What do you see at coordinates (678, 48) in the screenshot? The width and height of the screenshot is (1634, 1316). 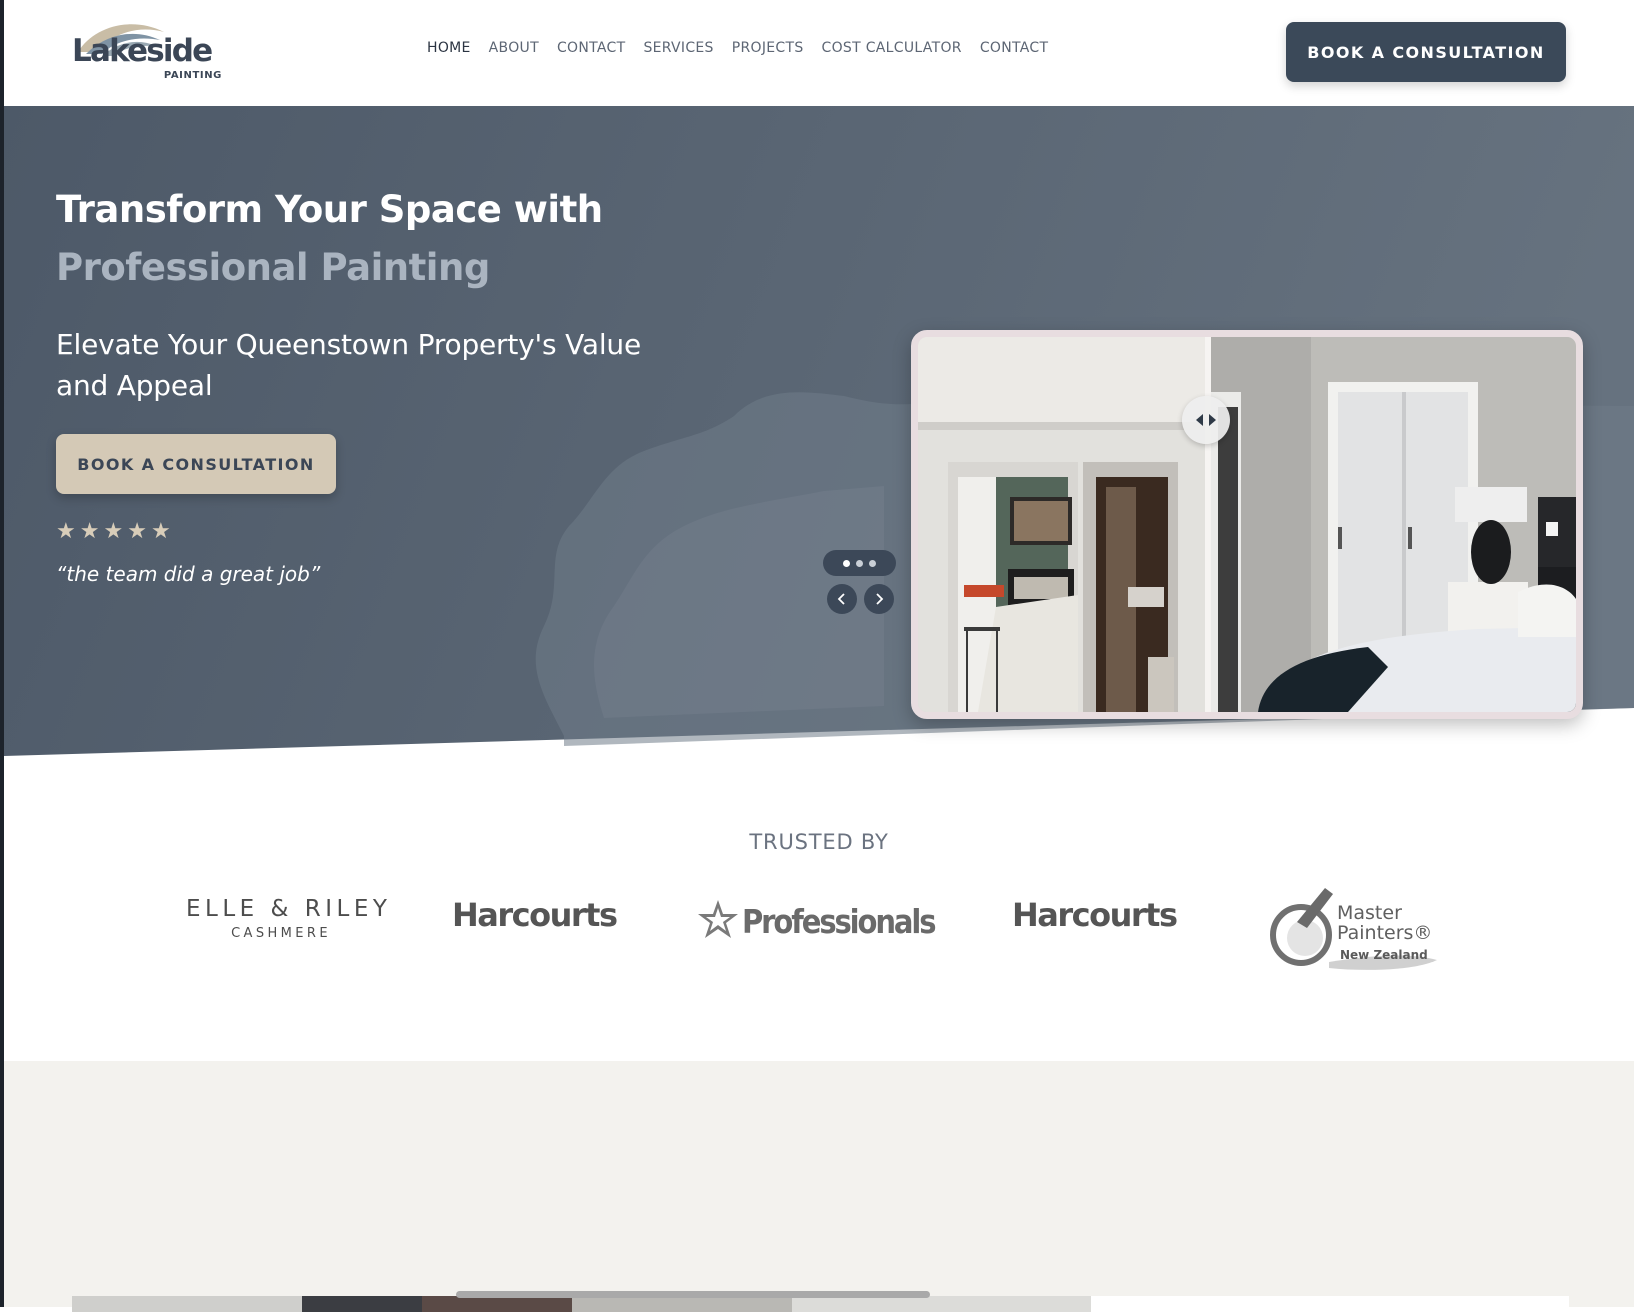 I see `nav-services: SERVICES` at bounding box center [678, 48].